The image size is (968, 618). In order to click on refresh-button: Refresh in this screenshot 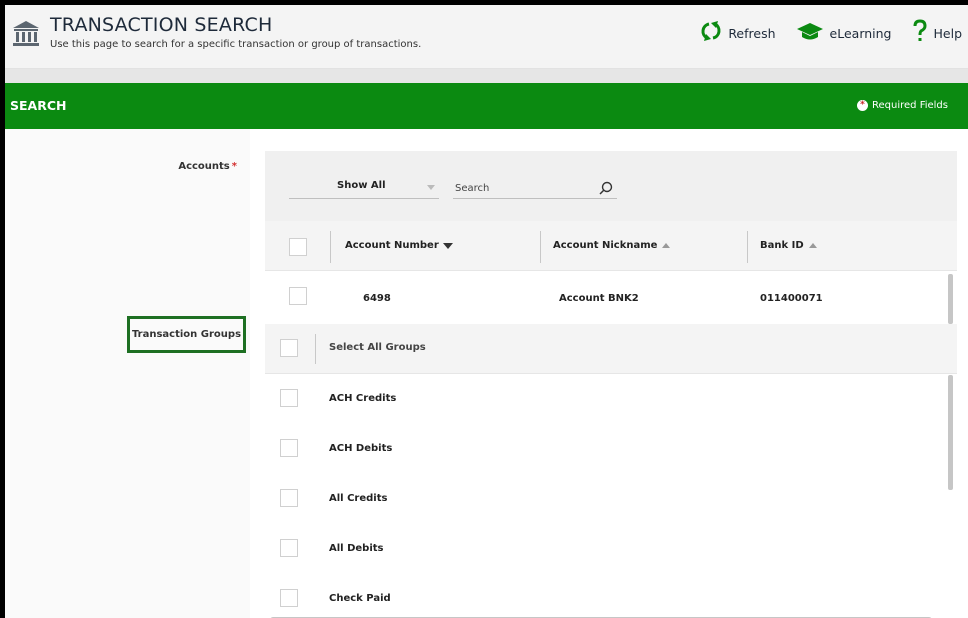, I will do `click(738, 33)`.